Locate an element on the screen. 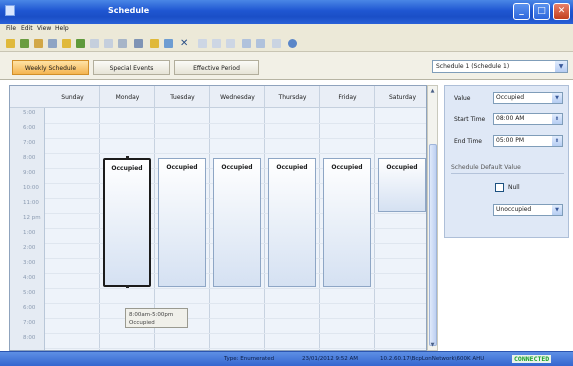 Image resolution: width=573 pixels, height=366 pixels. save-icon is located at coordinates (38, 43).